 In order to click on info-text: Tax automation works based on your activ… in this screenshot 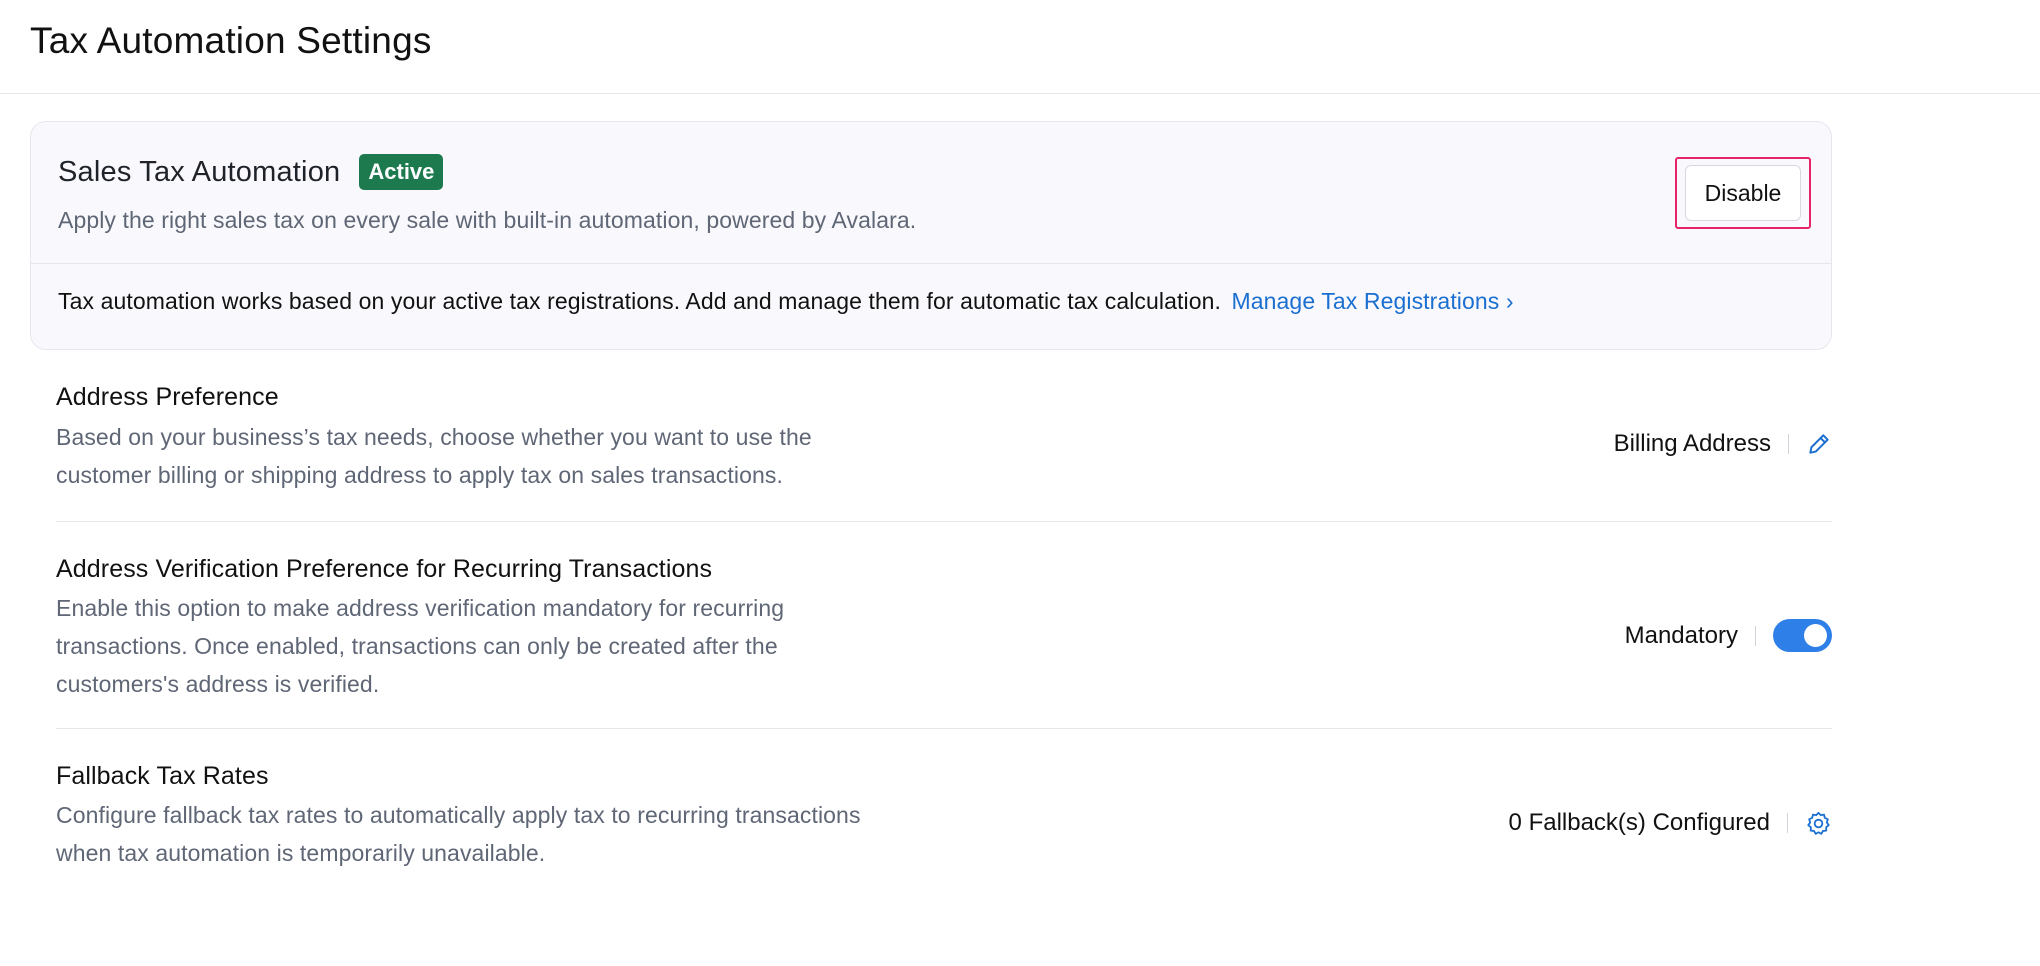, I will do `click(639, 301)`.